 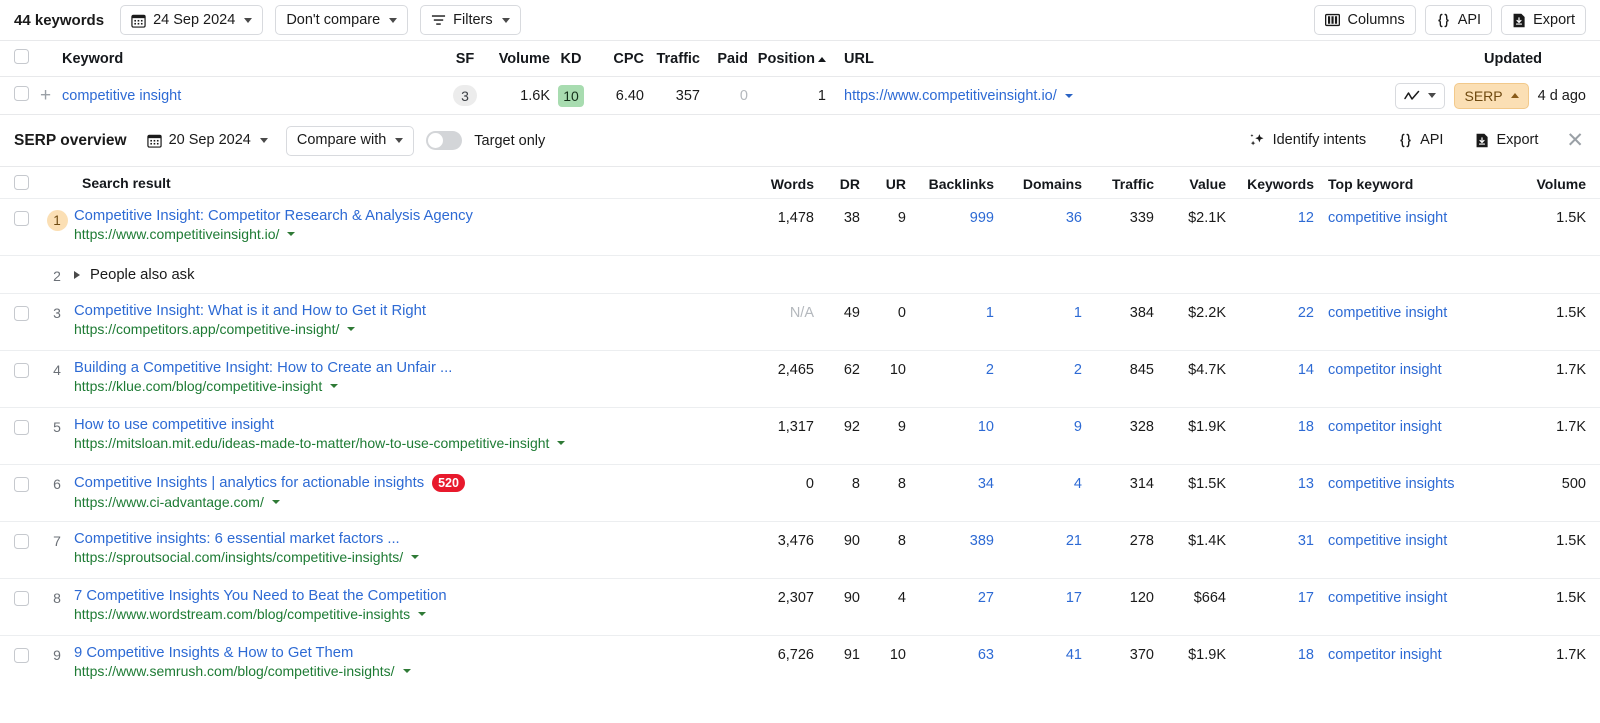 I want to click on date-picker-button: 24 Sep 2024, so click(x=192, y=20).